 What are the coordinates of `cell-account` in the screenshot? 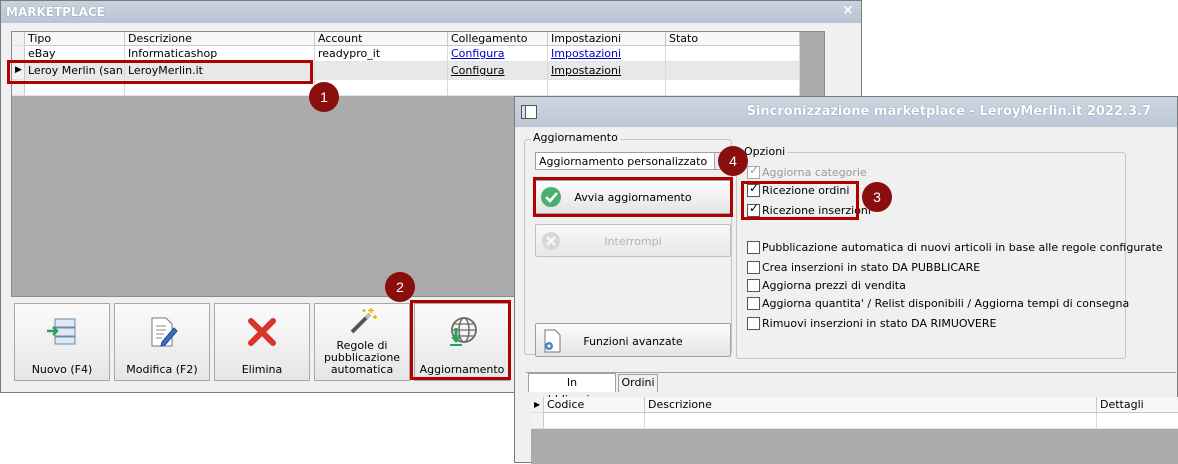 It's located at (381, 71).